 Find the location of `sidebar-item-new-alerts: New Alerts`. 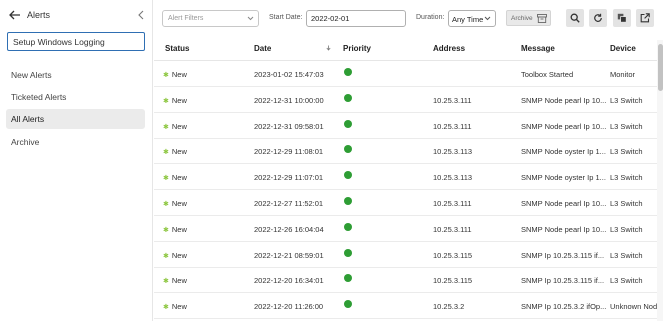

sidebar-item-new-alerts: New Alerts is located at coordinates (75, 75).